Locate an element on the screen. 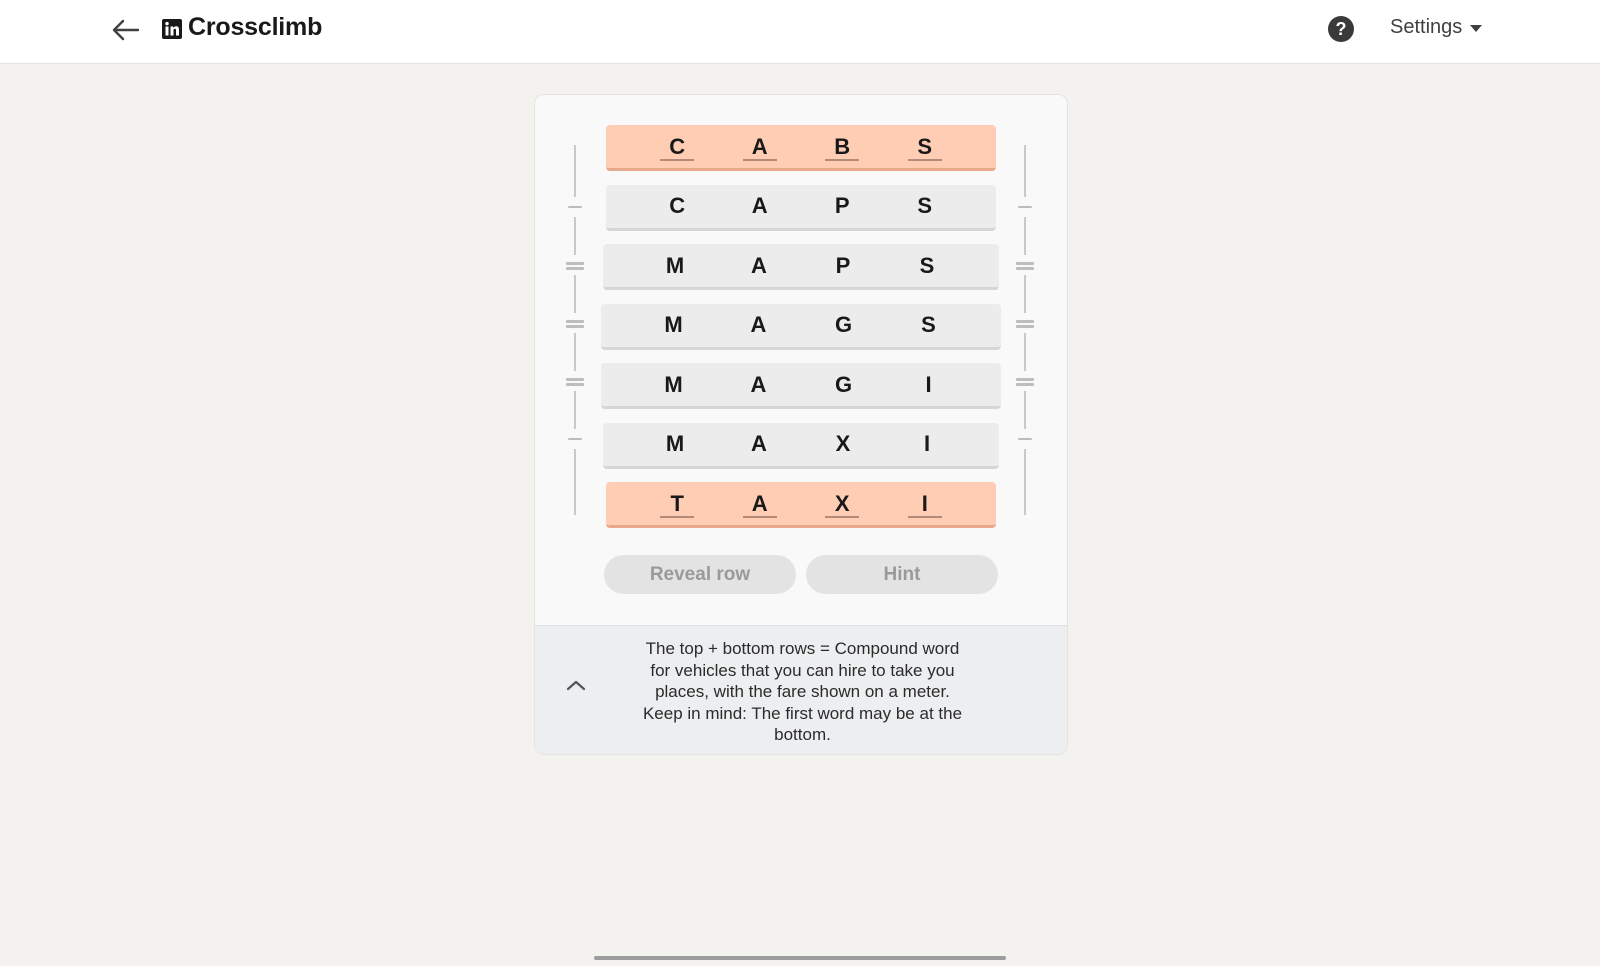 The height and width of the screenshot is (966, 1600). letter-tile: T is located at coordinates (677, 504).